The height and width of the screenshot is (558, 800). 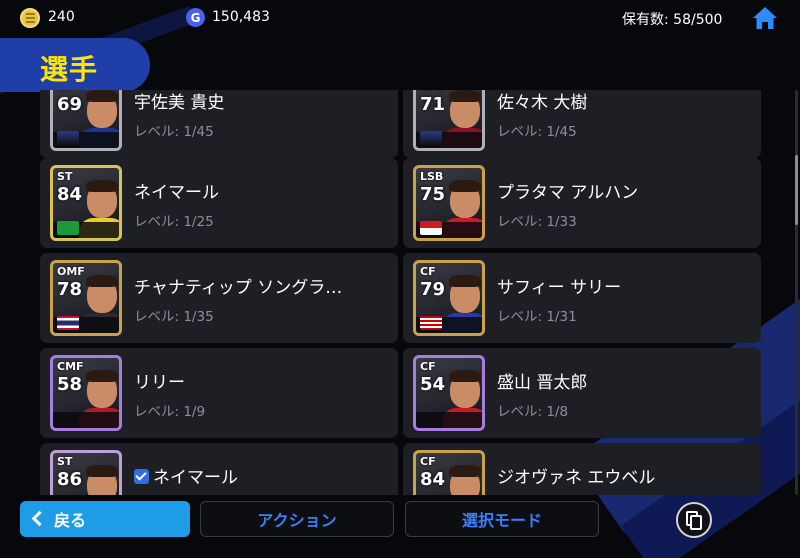 I want to click on player-rating: 75, so click(x=433, y=194).